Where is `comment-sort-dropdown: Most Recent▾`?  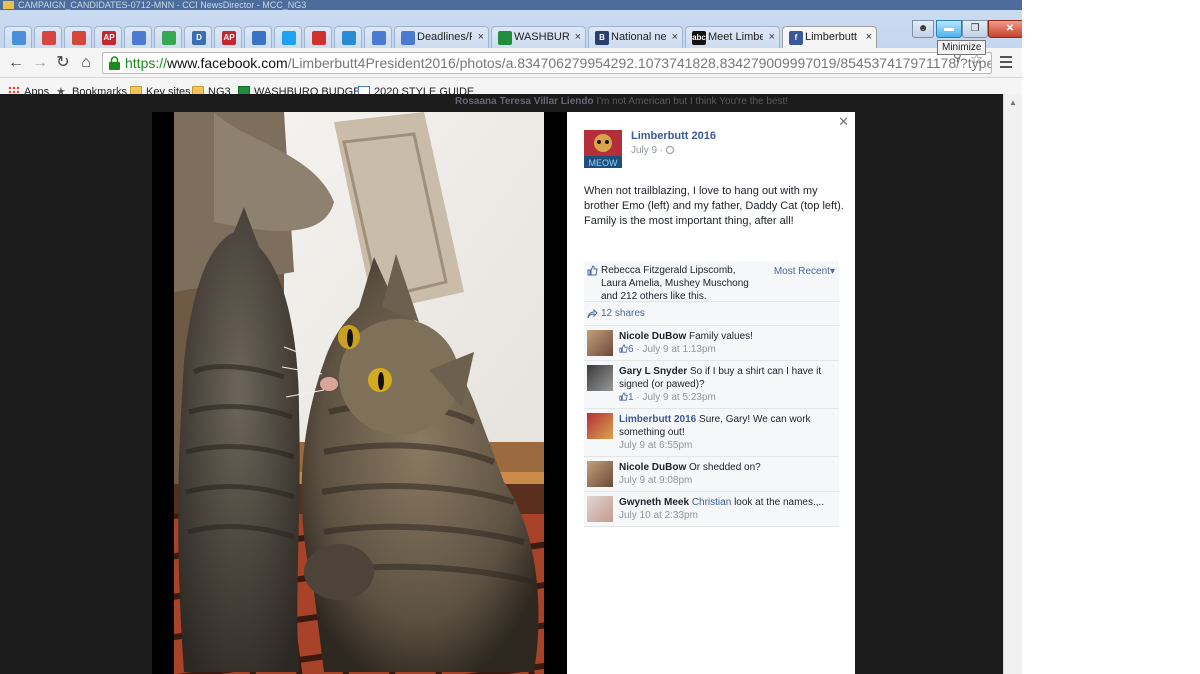
comment-sort-dropdown: Most Recent▾ is located at coordinates (804, 271).